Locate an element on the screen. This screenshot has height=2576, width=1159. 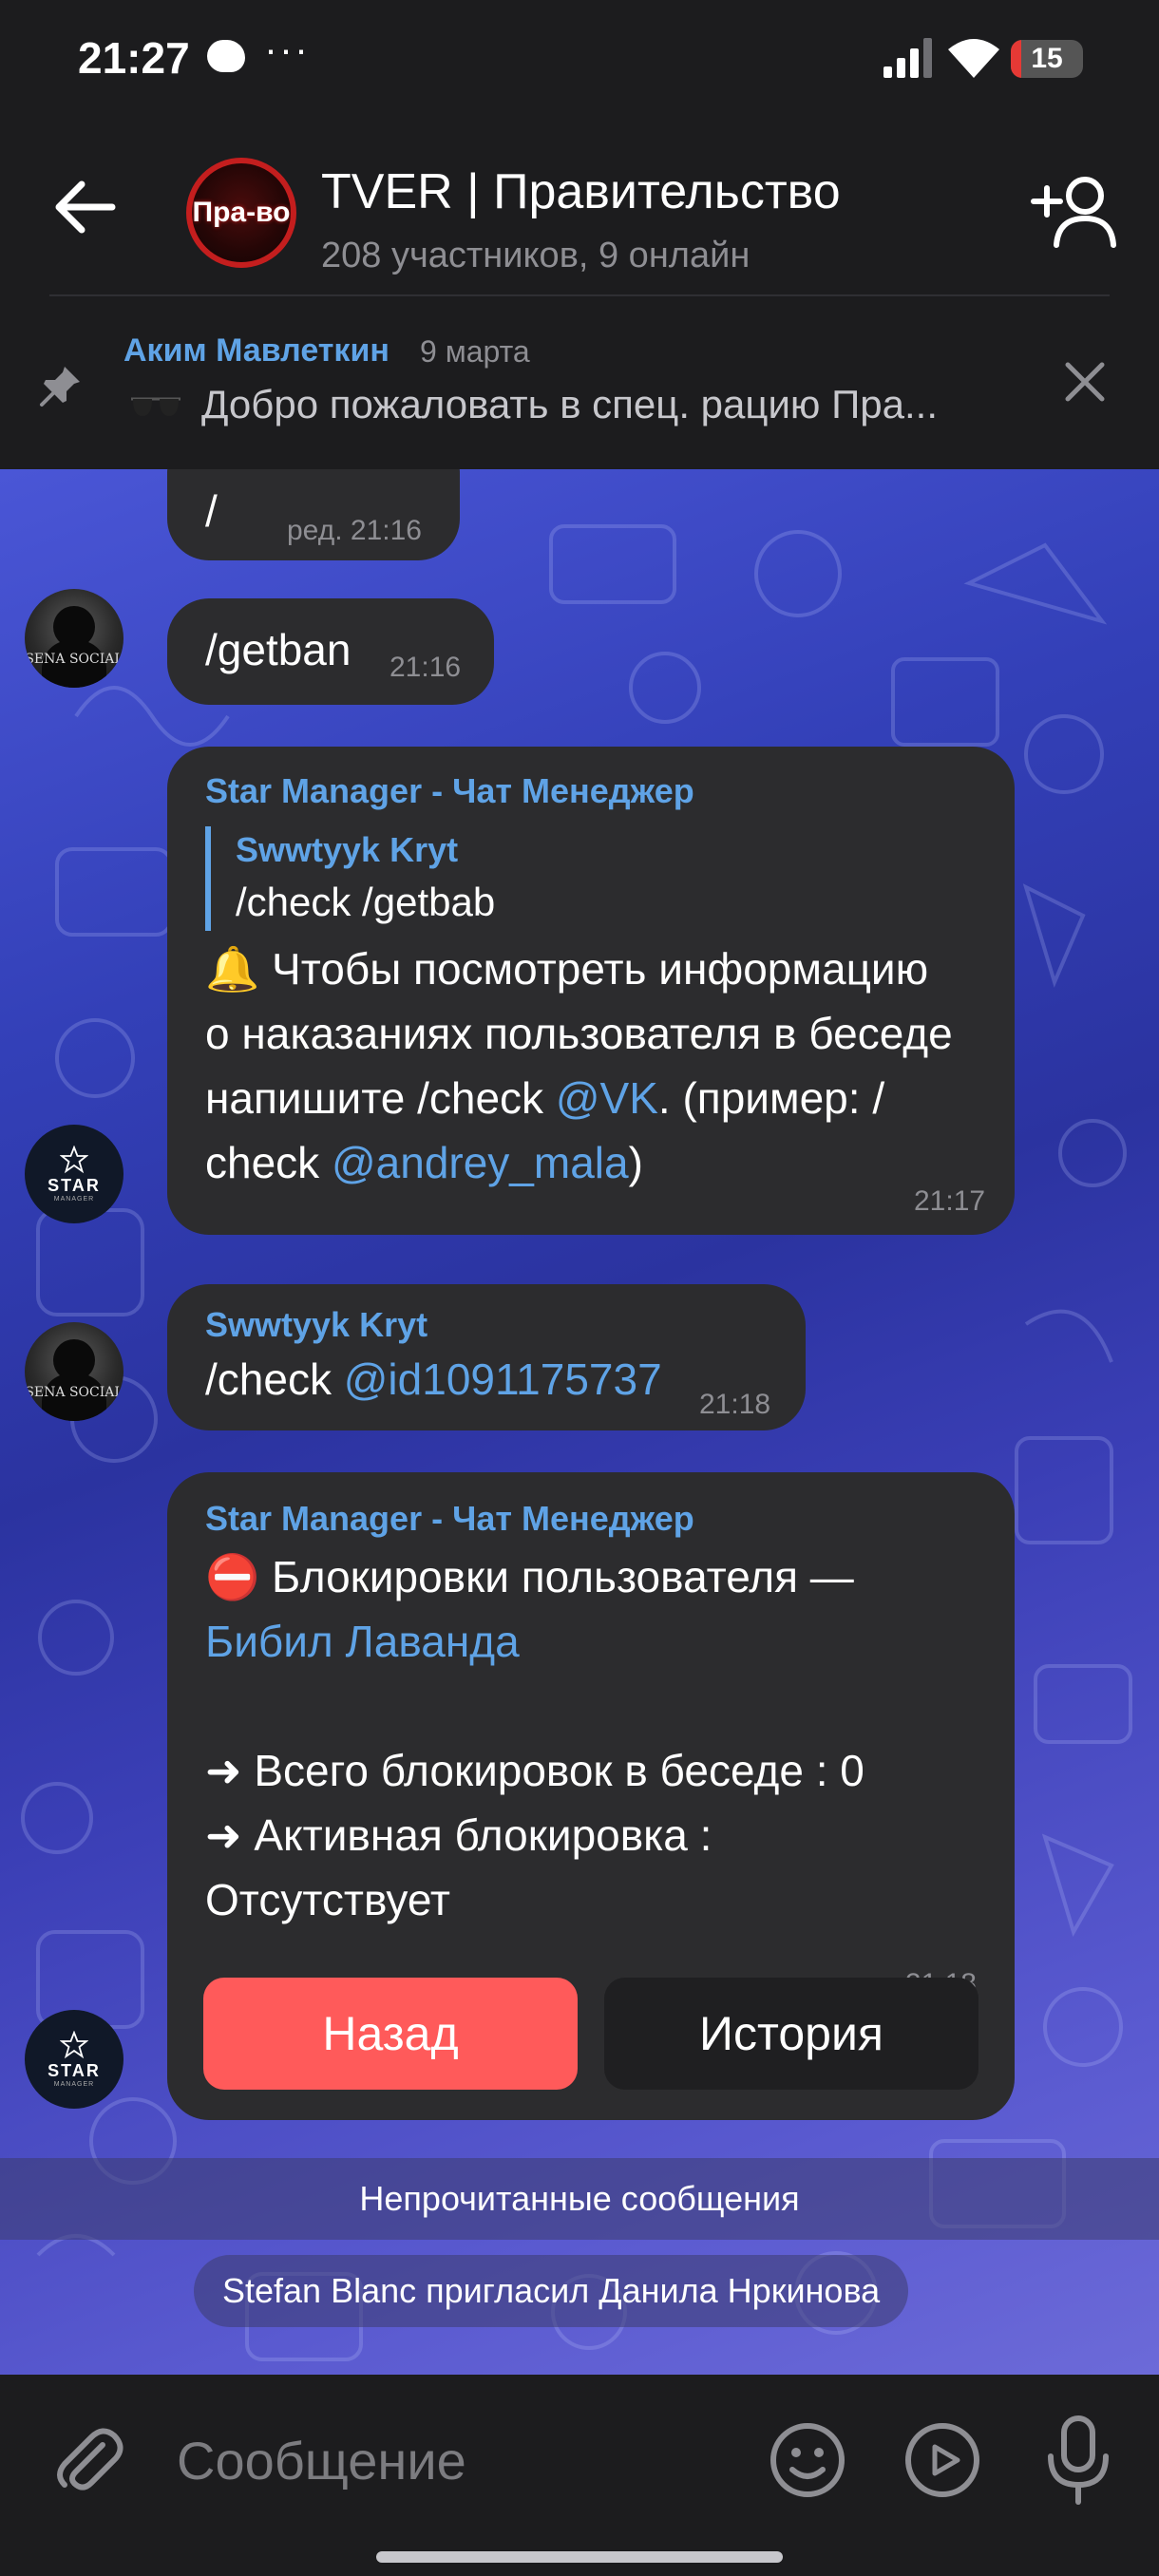
message-text-line: Отсутствует is located at coordinates (327, 1899).